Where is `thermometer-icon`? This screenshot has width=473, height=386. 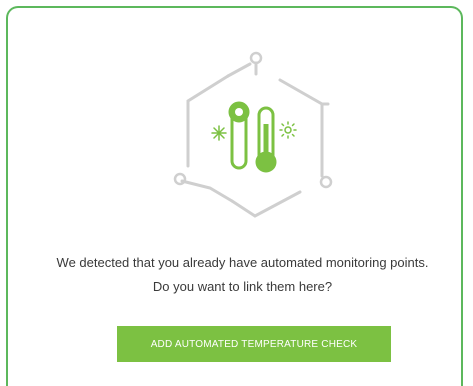 thermometer-icon is located at coordinates (252, 137).